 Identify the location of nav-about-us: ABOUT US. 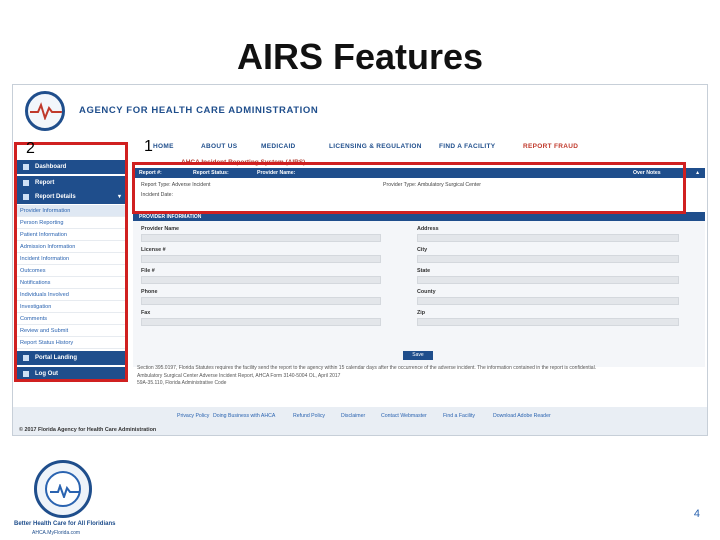
(219, 146).